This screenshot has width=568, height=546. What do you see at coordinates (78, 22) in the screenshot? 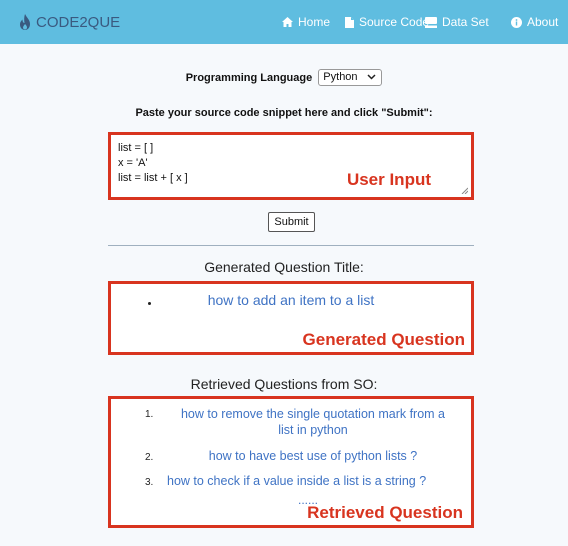
I see `brand-name: CODE2QUE` at bounding box center [78, 22].